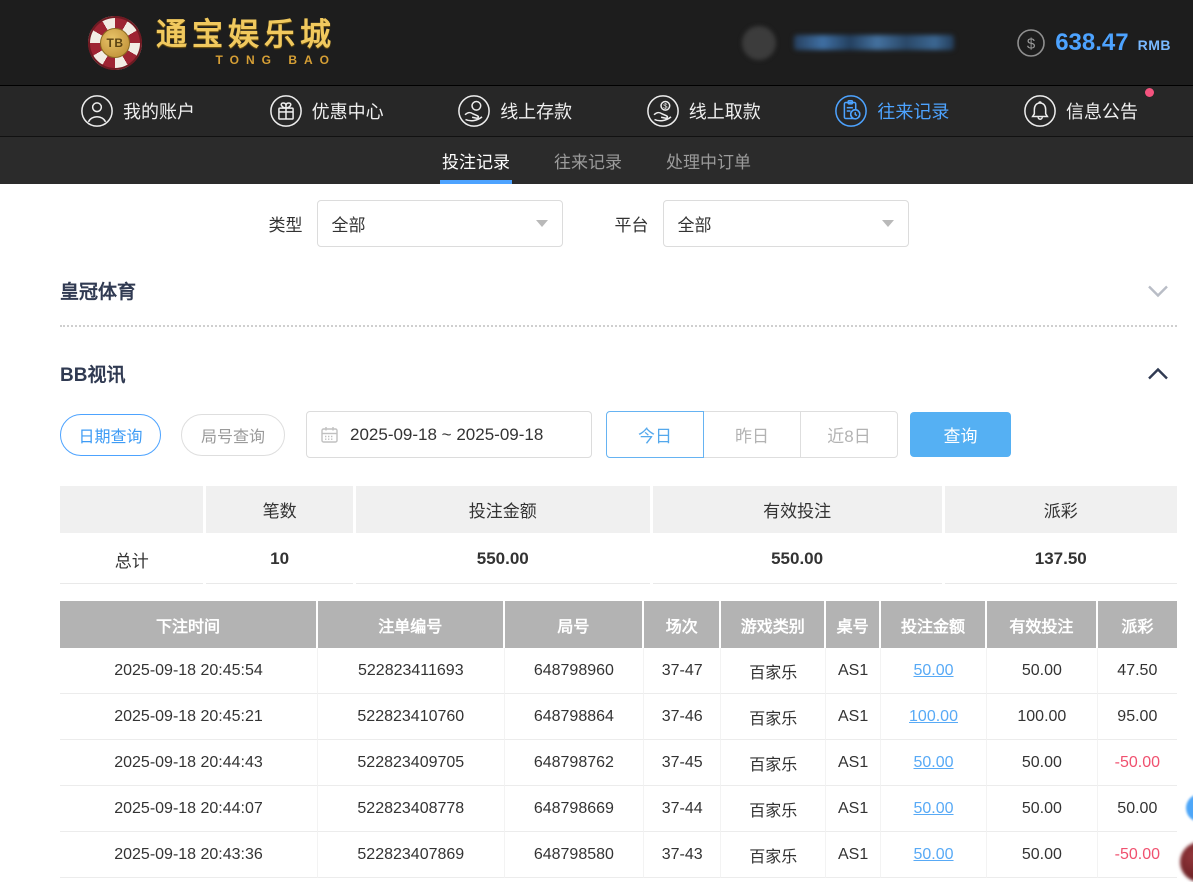 The width and height of the screenshot is (1193, 882). What do you see at coordinates (93, 375) in the screenshot?
I see `section-title: BB视讯` at bounding box center [93, 375].